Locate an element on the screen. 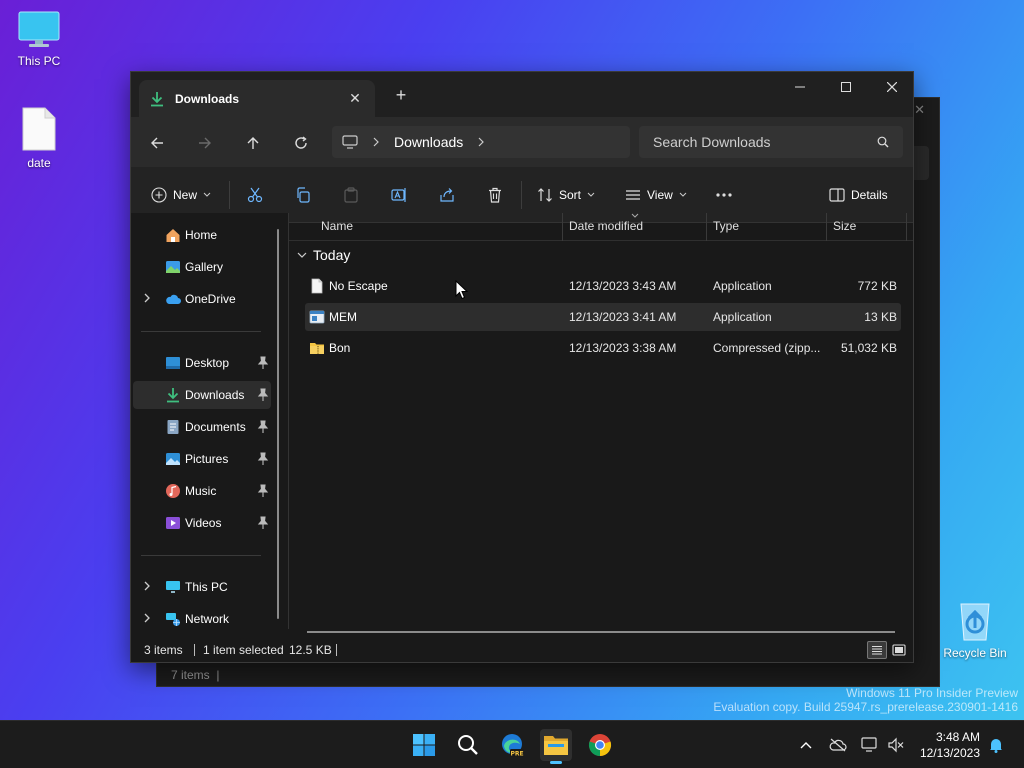  sidebar-item-network: Network is located at coordinates (202, 619).